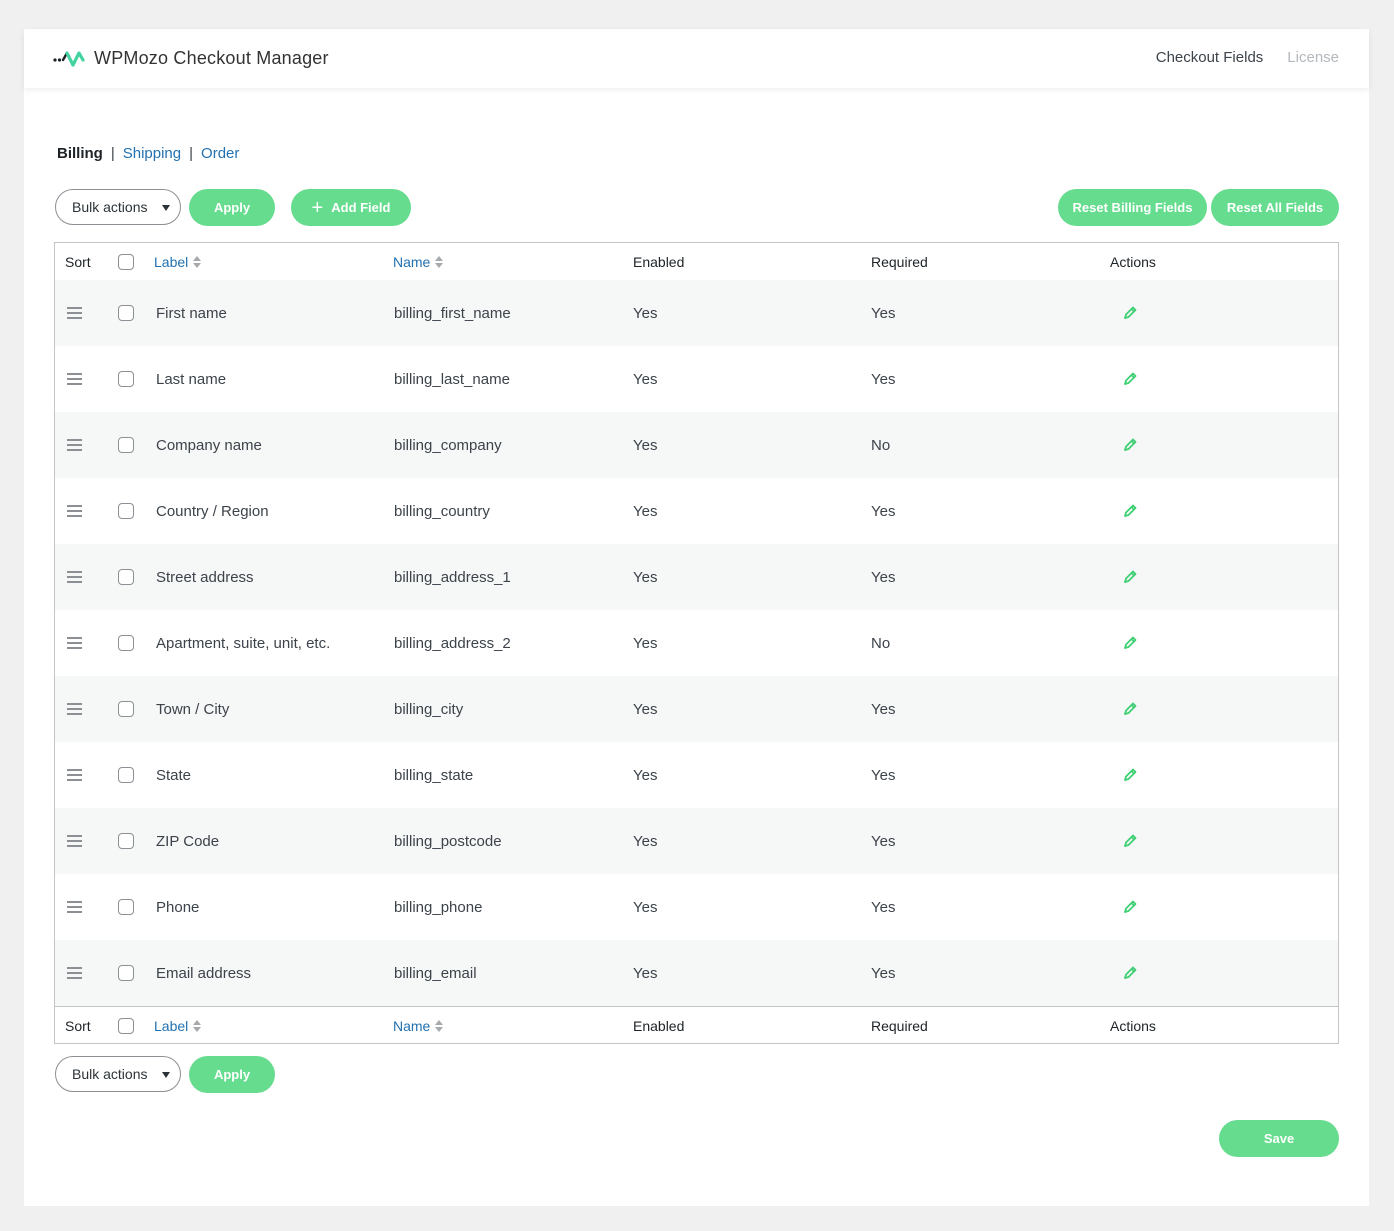 The height and width of the screenshot is (1231, 1394). What do you see at coordinates (1279, 1138) in the screenshot?
I see `save-button: Save` at bounding box center [1279, 1138].